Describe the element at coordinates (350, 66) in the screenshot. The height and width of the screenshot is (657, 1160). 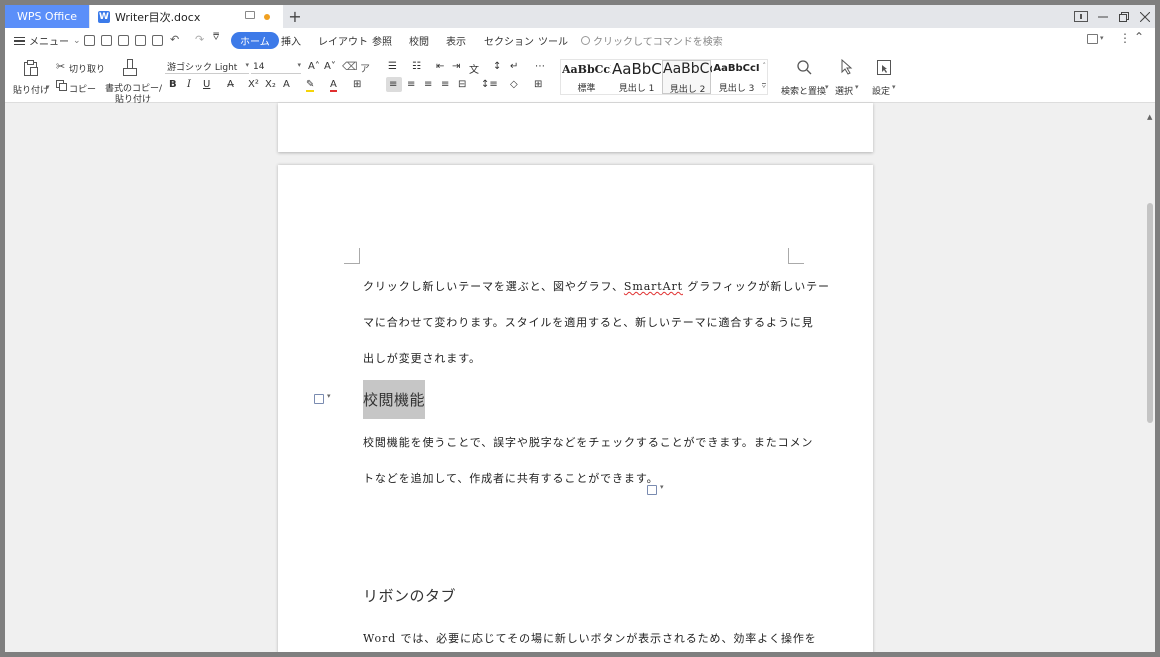
I see `clear-format-icon: ⌫` at that location.